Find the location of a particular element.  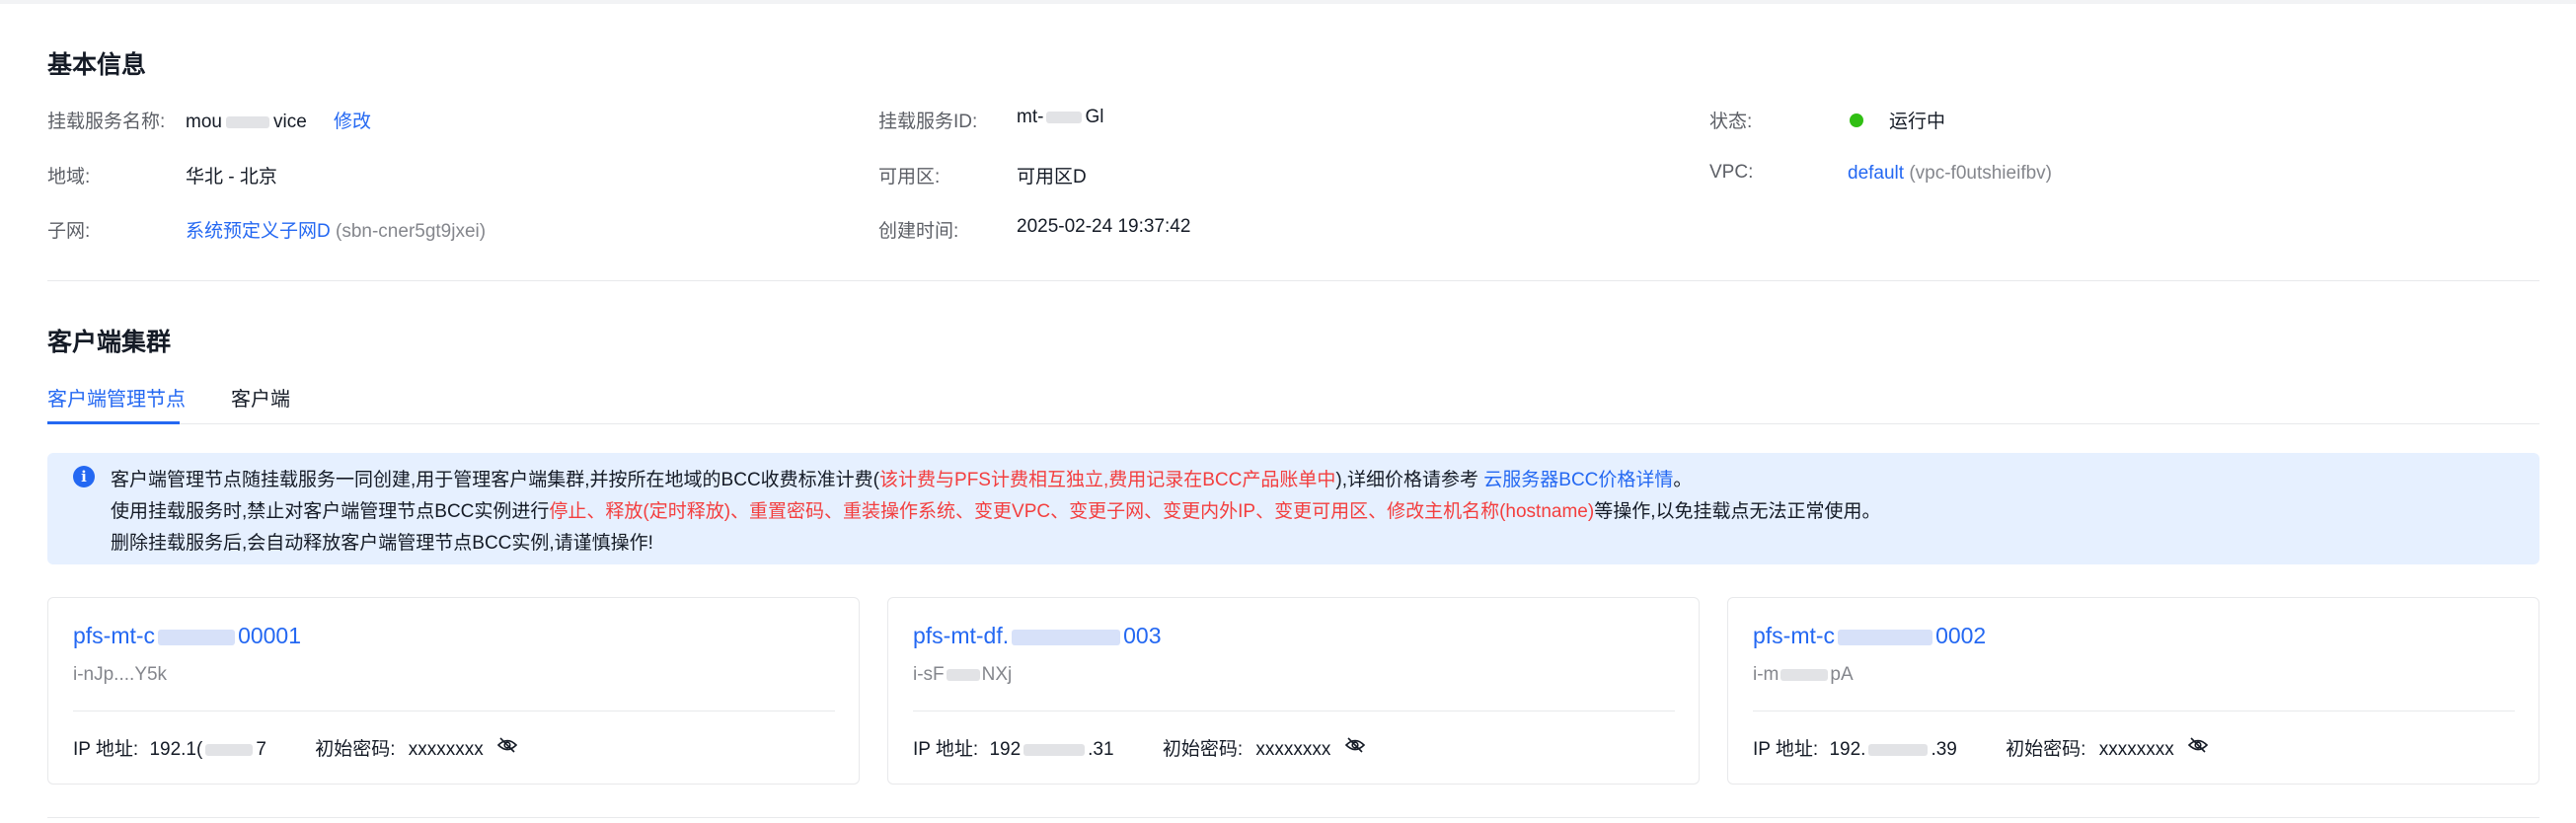

subnet-value: 系统预定义子网D (sbn-cner5gt9jxei) is located at coordinates (336, 229).